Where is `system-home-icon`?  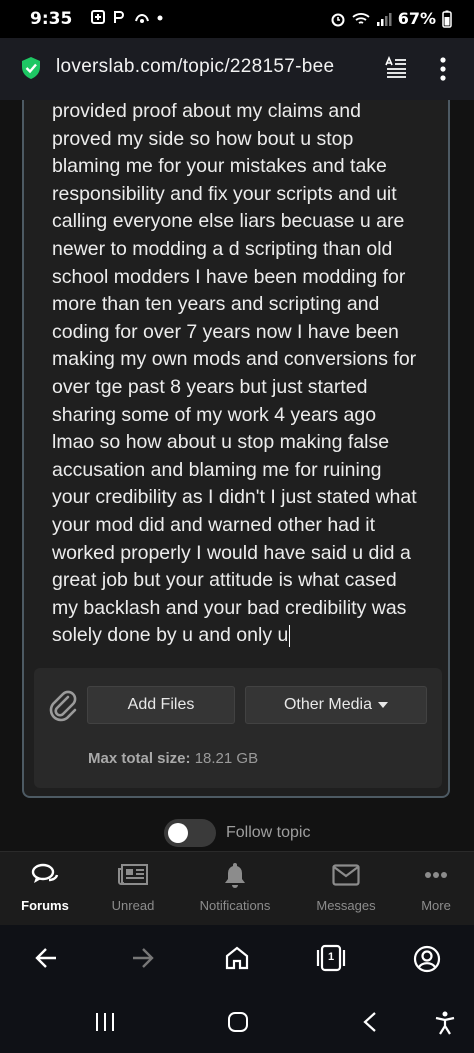
system-home-icon is located at coordinates (238, 1022).